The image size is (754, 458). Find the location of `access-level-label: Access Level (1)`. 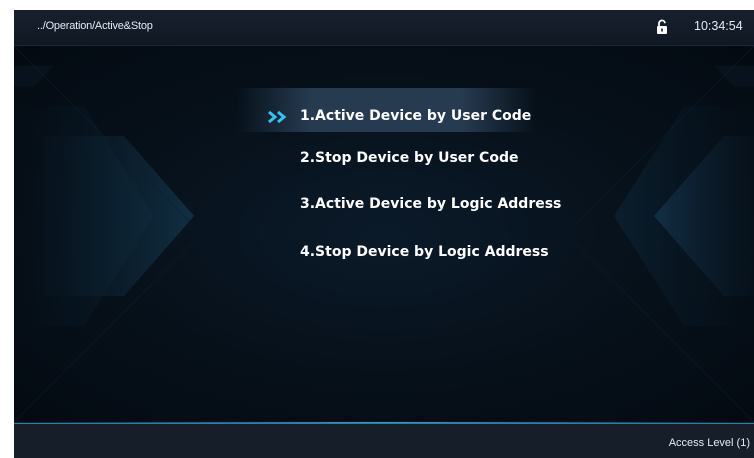

access-level-label: Access Level (1) is located at coordinates (709, 443).